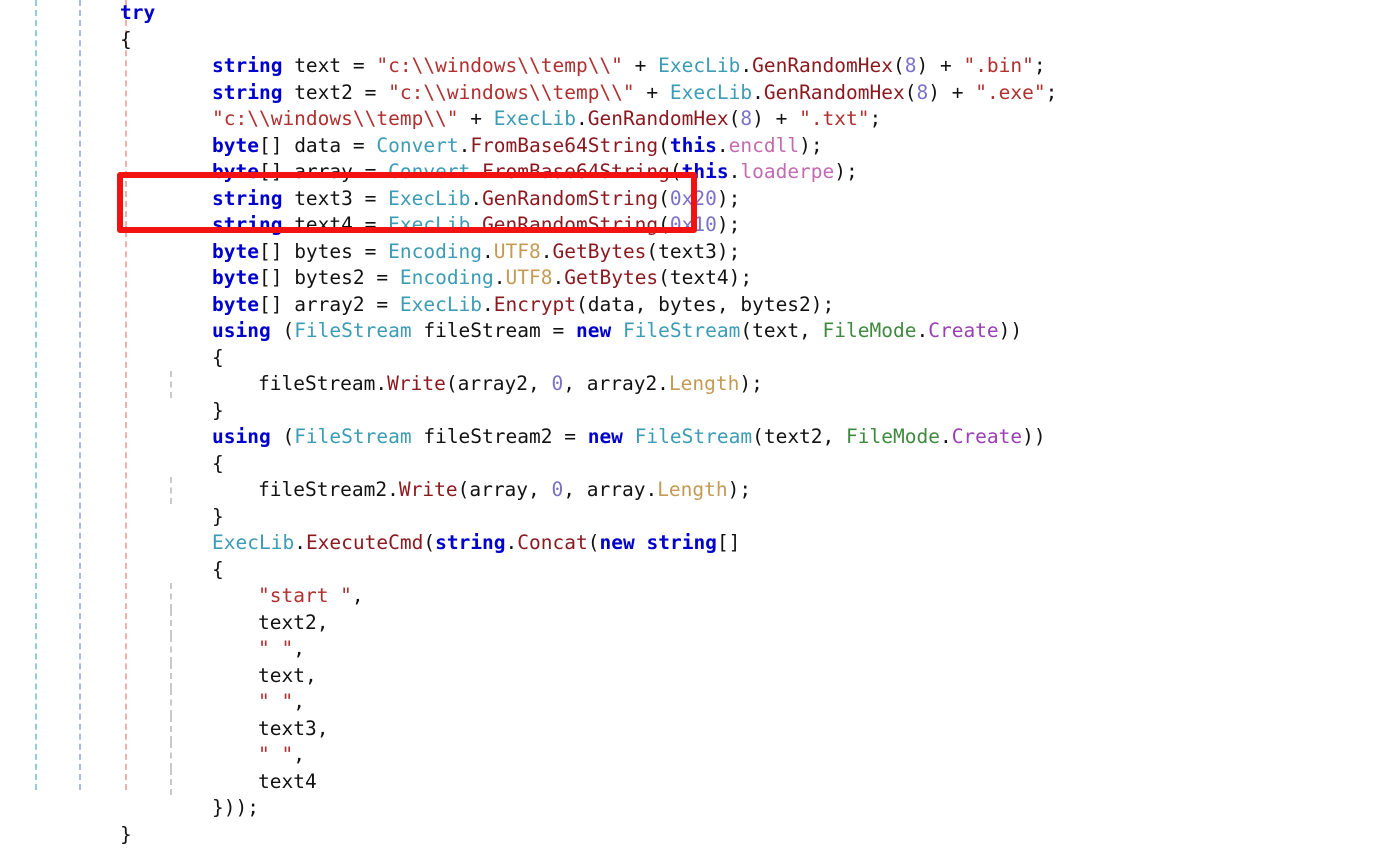 The image size is (1385, 848). I want to click on code-token: FileMode, so click(893, 436).